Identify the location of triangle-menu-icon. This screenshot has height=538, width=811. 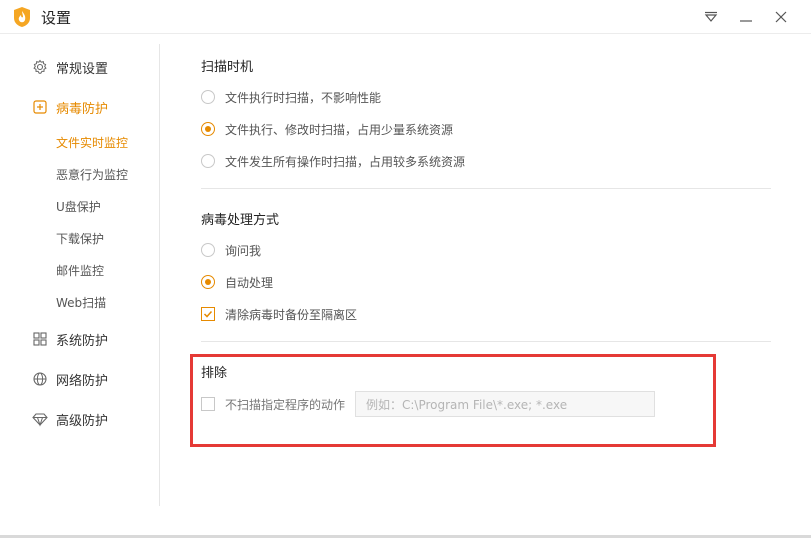
(711, 16).